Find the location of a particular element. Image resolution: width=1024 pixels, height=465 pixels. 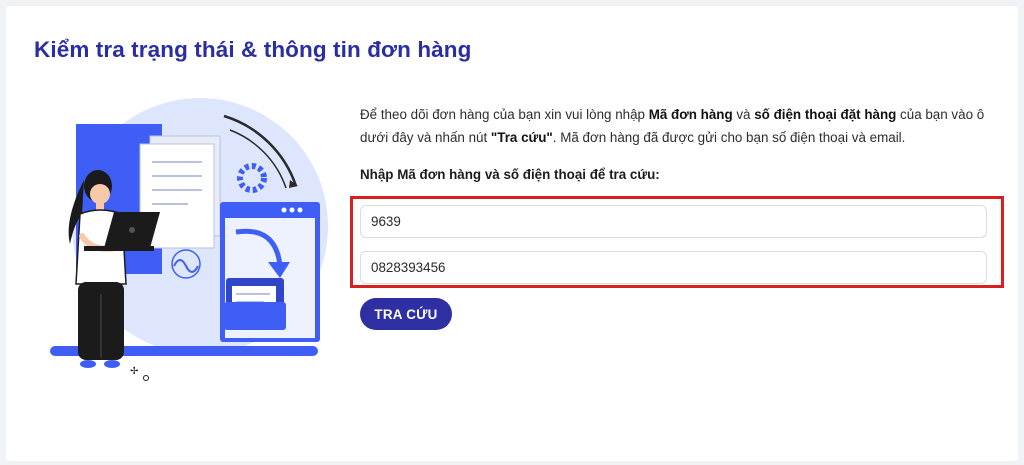

folder-icon is located at coordinates (255, 304).